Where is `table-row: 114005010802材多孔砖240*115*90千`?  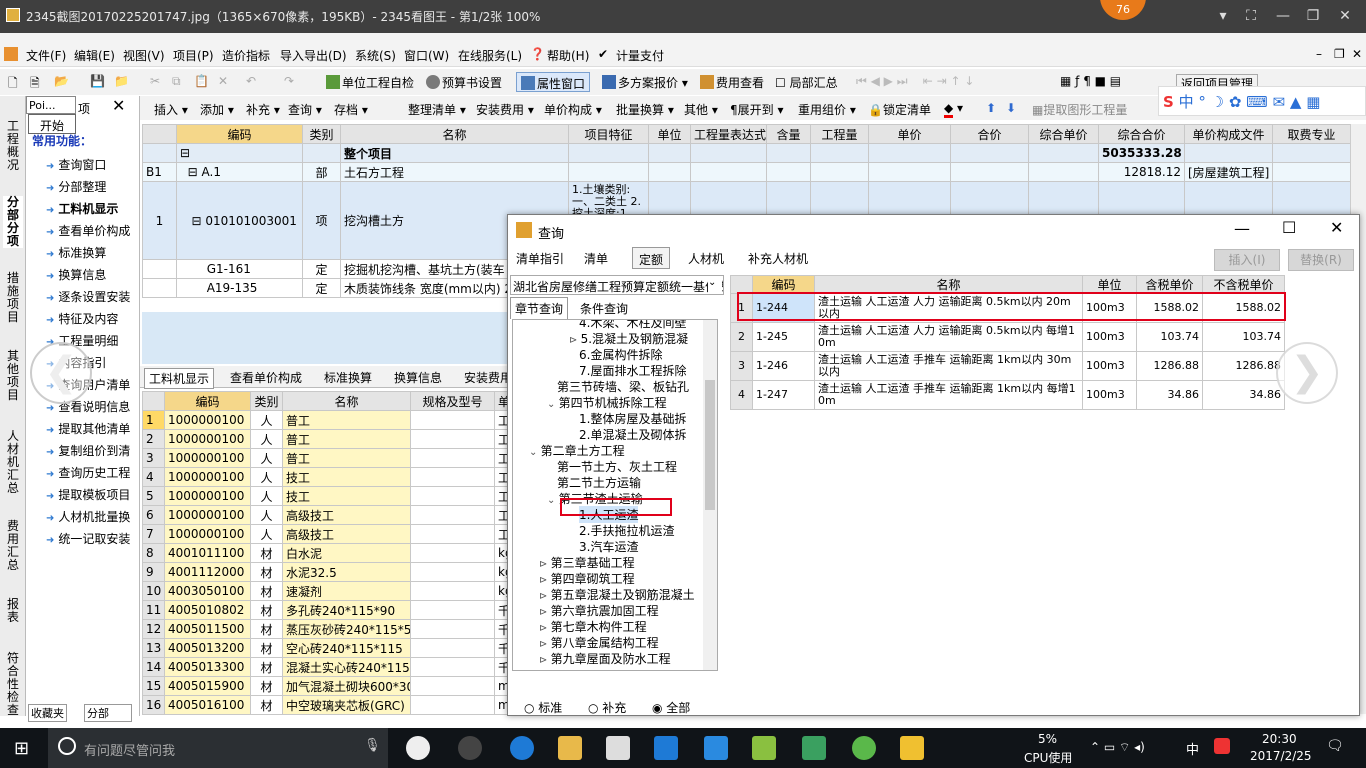
table-row: 114005010802材多孔砖240*115*90千 is located at coordinates (325, 610).